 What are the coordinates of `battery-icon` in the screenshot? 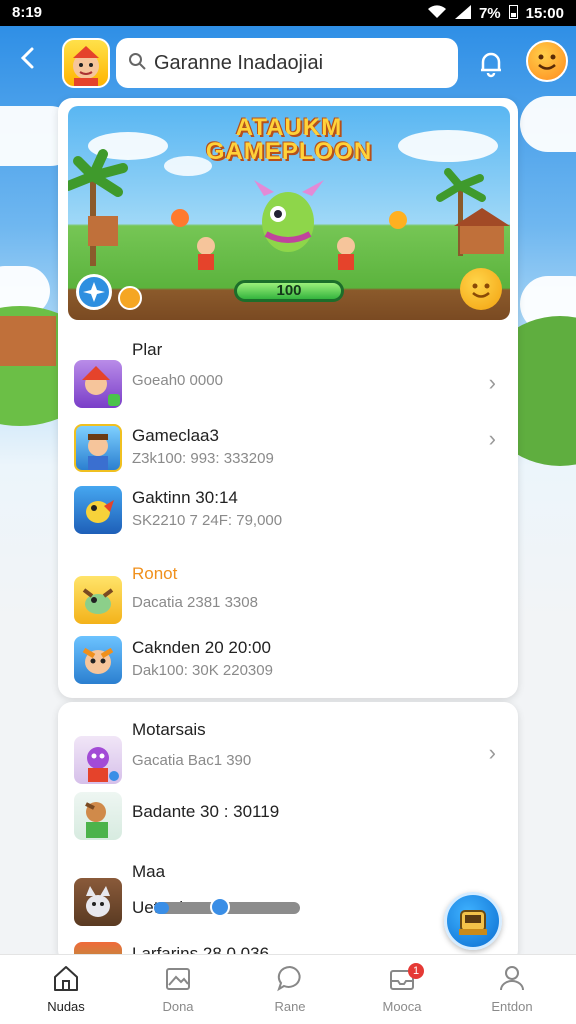 It's located at (513, 13).